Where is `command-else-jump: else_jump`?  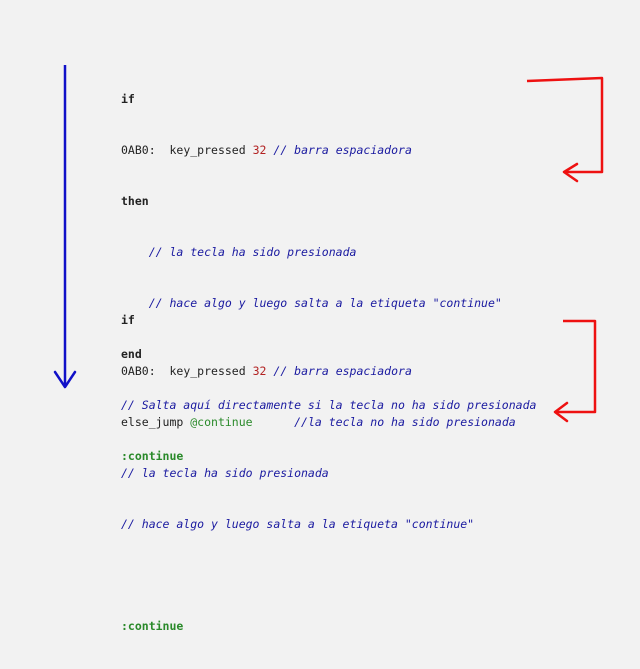 command-else-jump: else_jump is located at coordinates (152, 422).